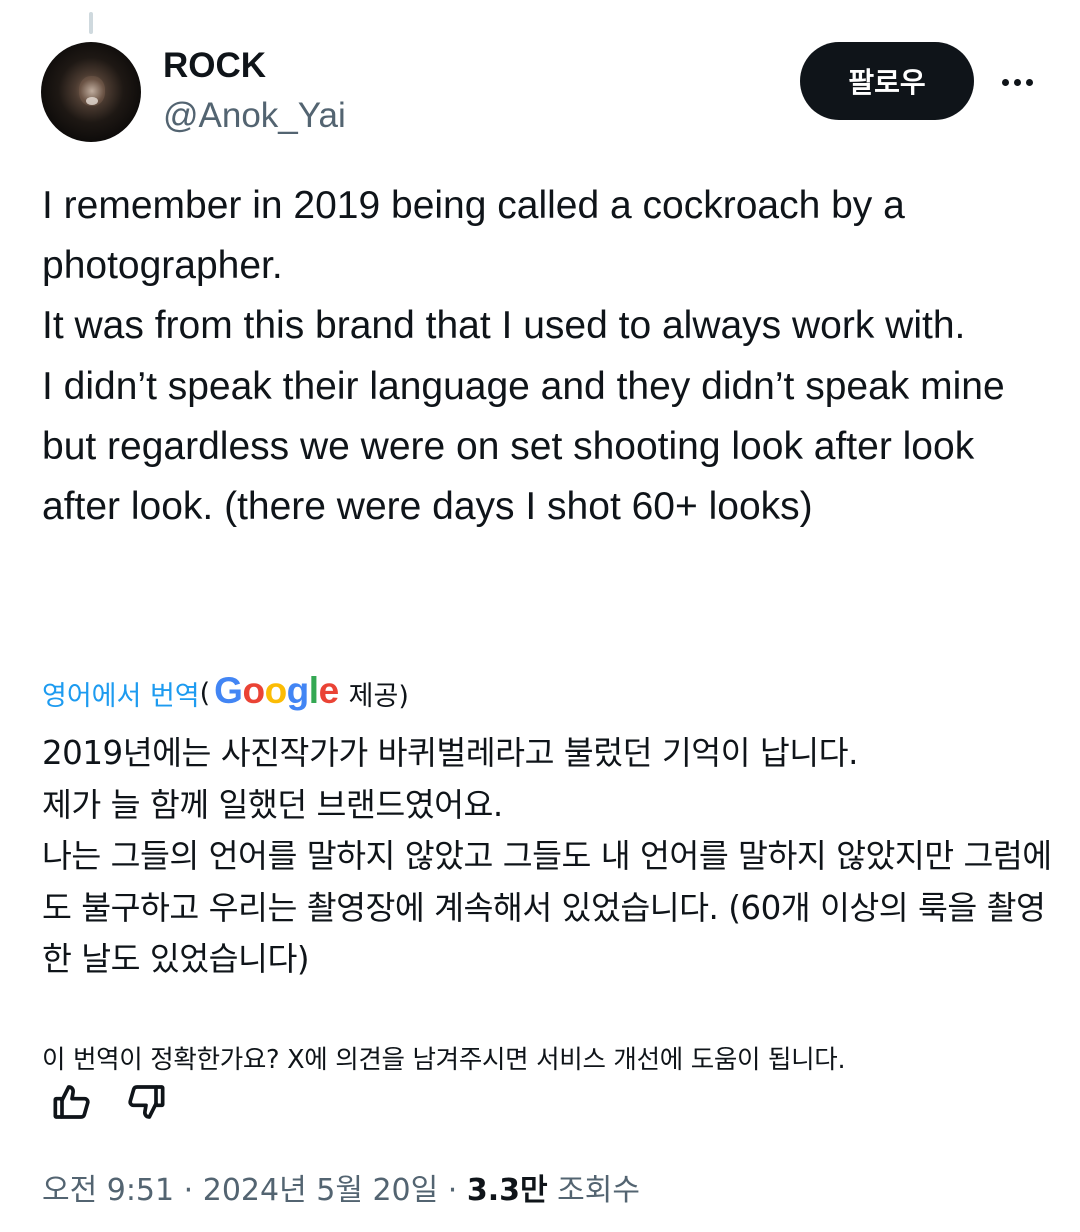  Describe the element at coordinates (378, 696) in the screenshot. I see `provided-by-label: 제공)` at that location.